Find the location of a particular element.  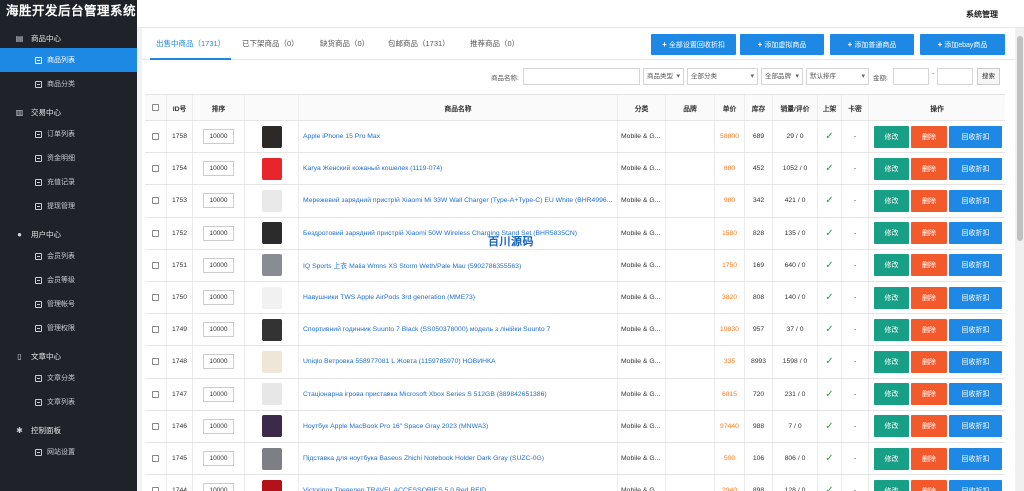

amount-max-input is located at coordinates (955, 76).